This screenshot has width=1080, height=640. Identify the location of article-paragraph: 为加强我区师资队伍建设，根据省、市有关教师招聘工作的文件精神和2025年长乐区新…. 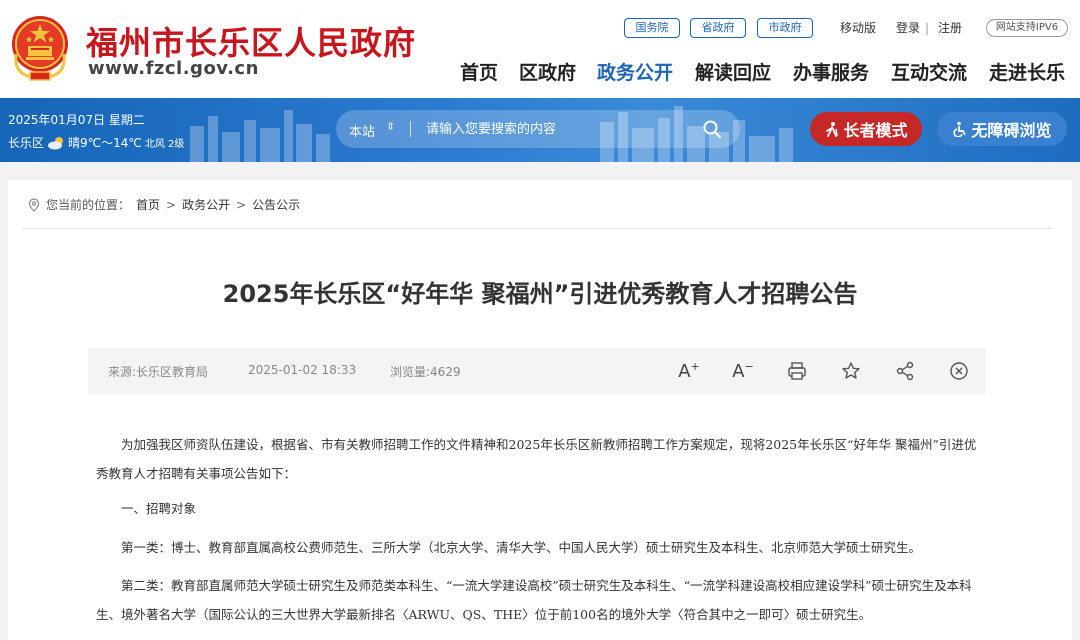
(536, 459).